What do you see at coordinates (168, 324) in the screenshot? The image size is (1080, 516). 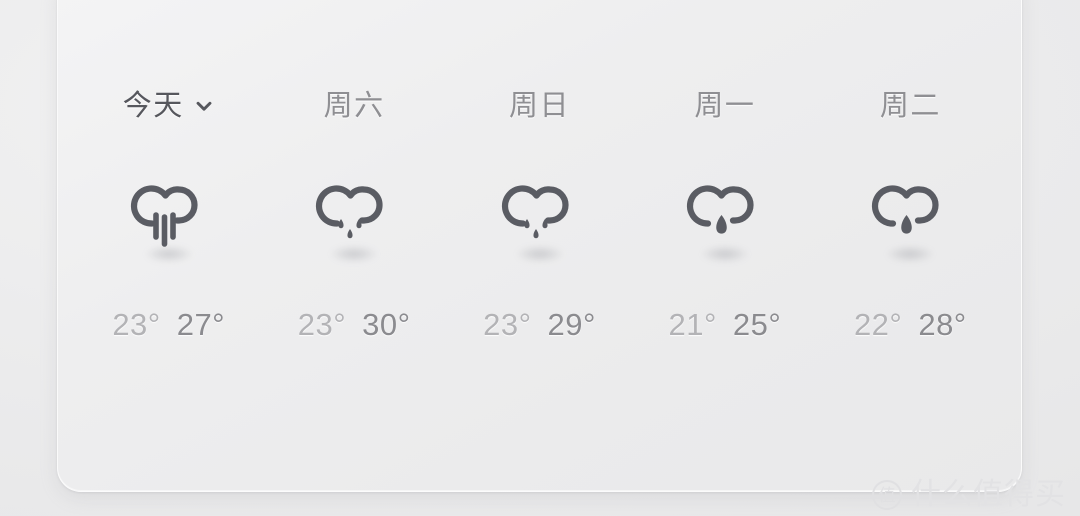 I see `temperature-range: 23° 27°` at bounding box center [168, 324].